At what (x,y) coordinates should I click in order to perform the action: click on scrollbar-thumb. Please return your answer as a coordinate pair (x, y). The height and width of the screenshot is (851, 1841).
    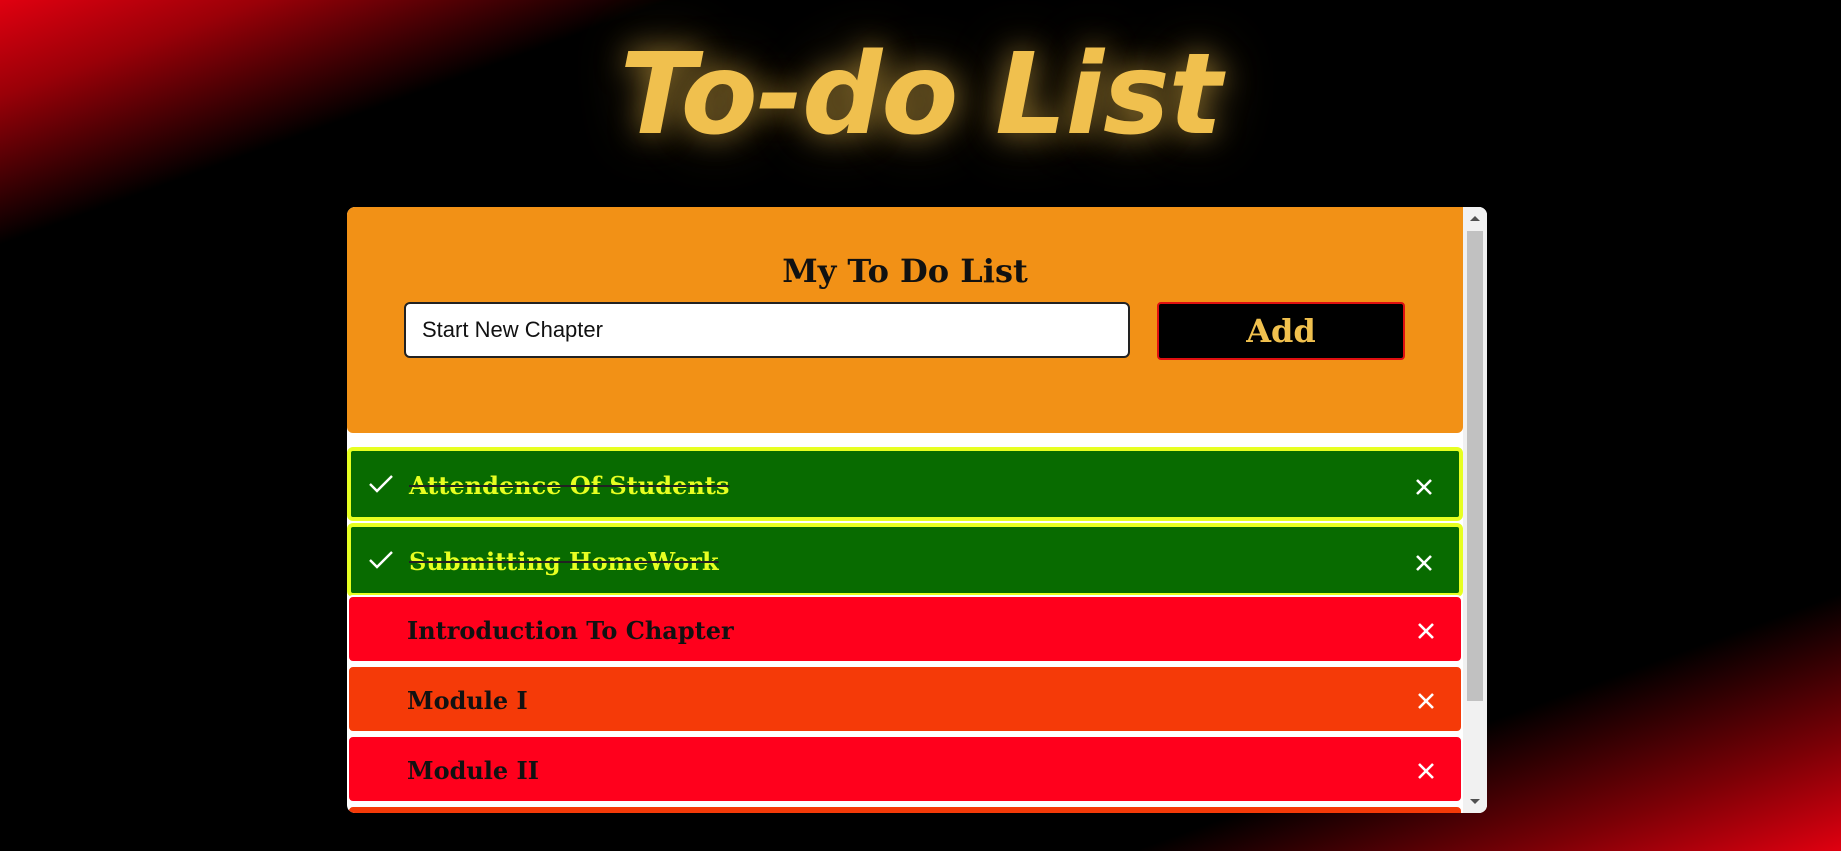
    Looking at the image, I should click on (1475, 466).